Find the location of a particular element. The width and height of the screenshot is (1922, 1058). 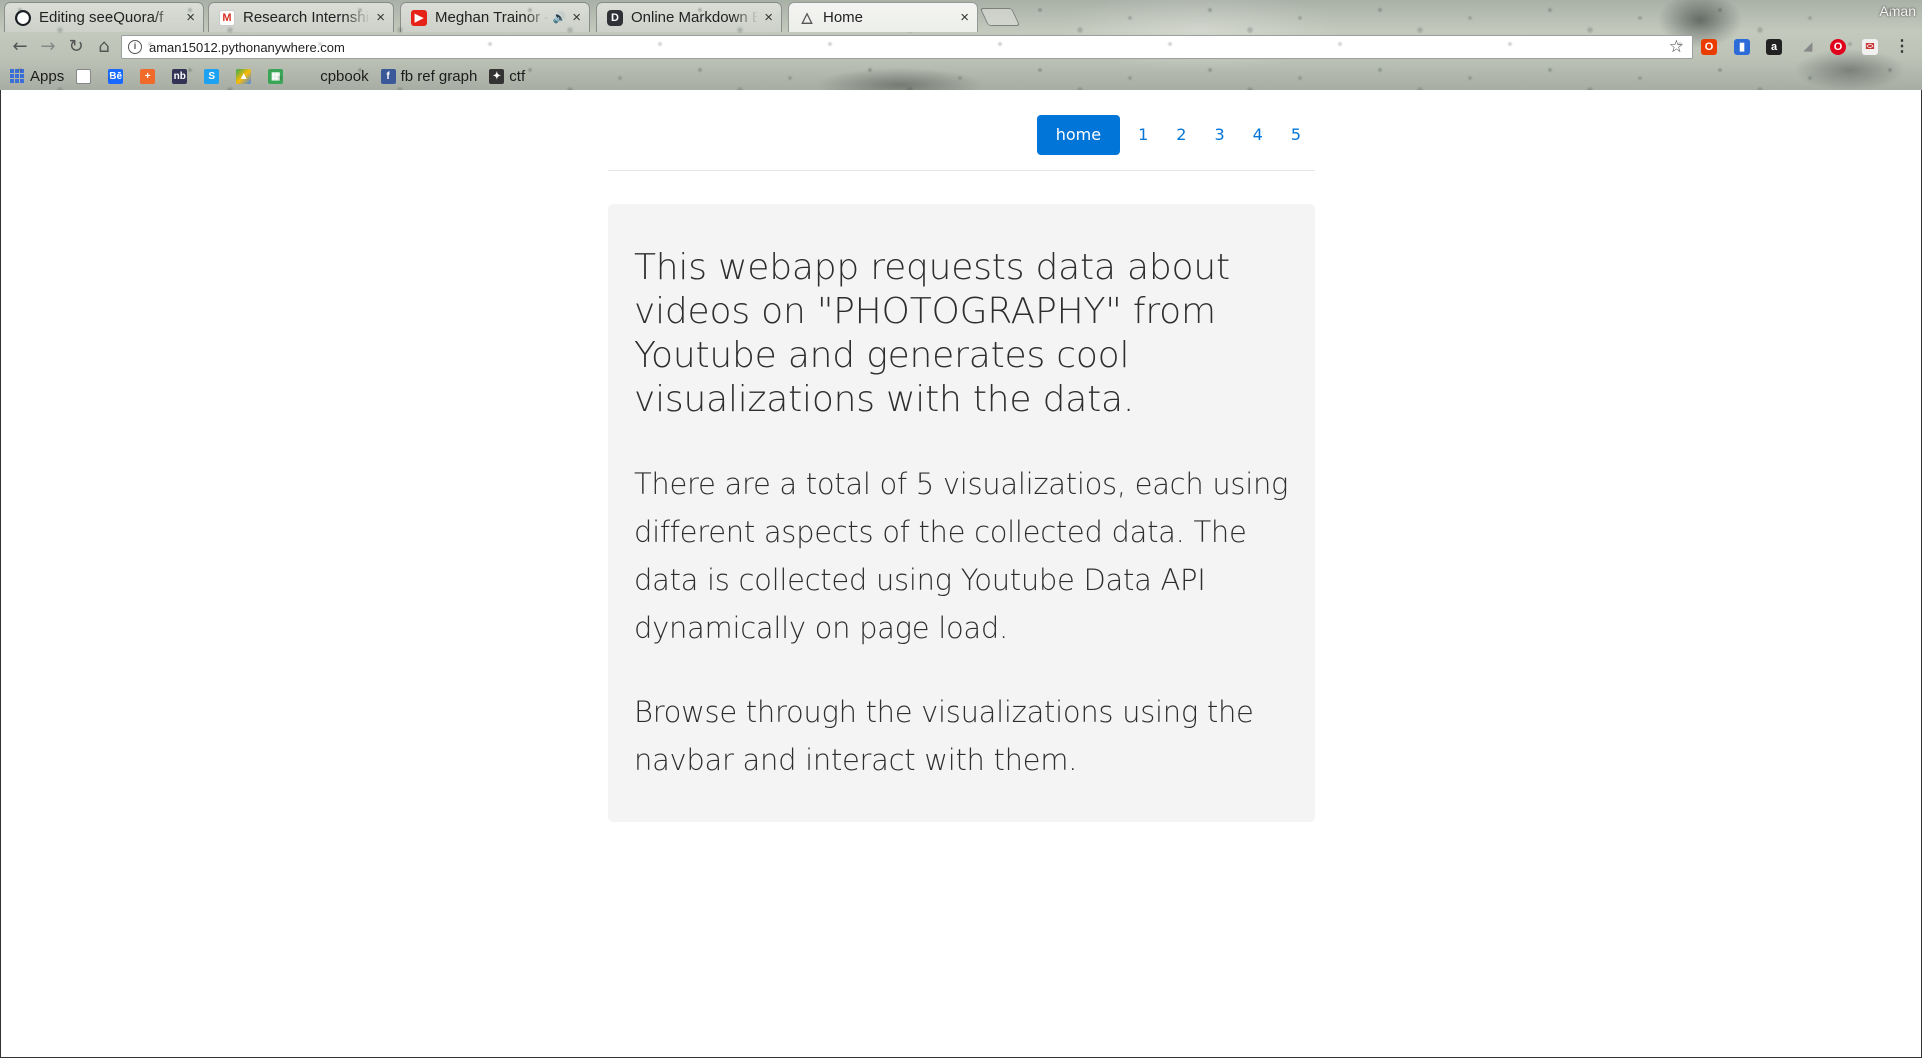

address-bar: i aman15012.pythonanywhere.com ☆ is located at coordinates (907, 47).